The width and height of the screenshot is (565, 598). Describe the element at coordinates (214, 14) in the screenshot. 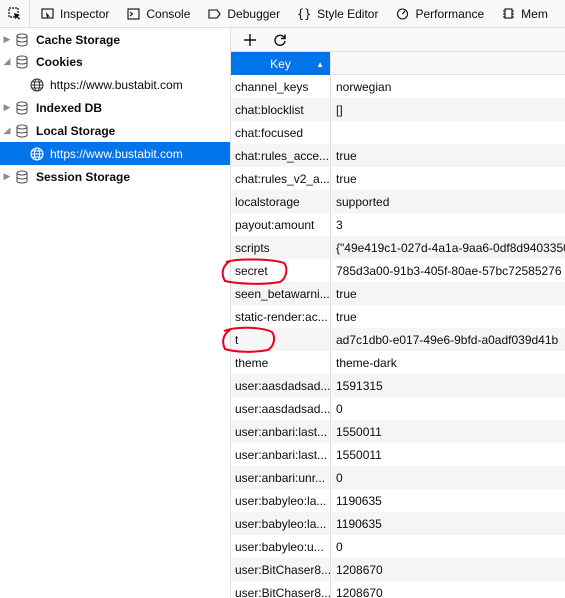

I see `debugger-icon` at that location.